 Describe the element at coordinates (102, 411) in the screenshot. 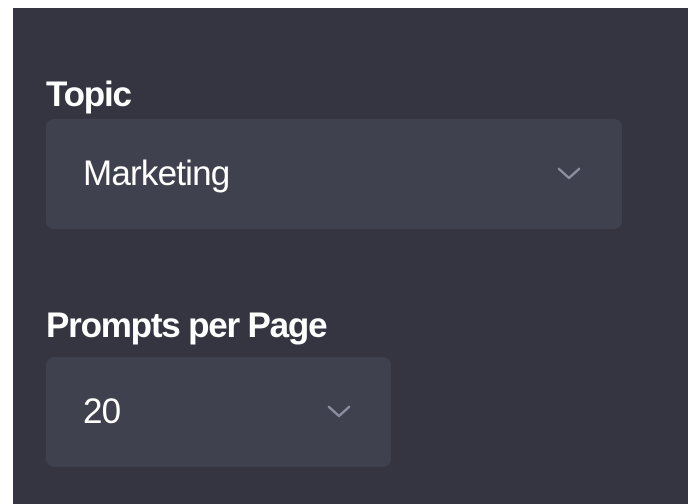

I see `prompts-per-page-selected-value: 20` at that location.